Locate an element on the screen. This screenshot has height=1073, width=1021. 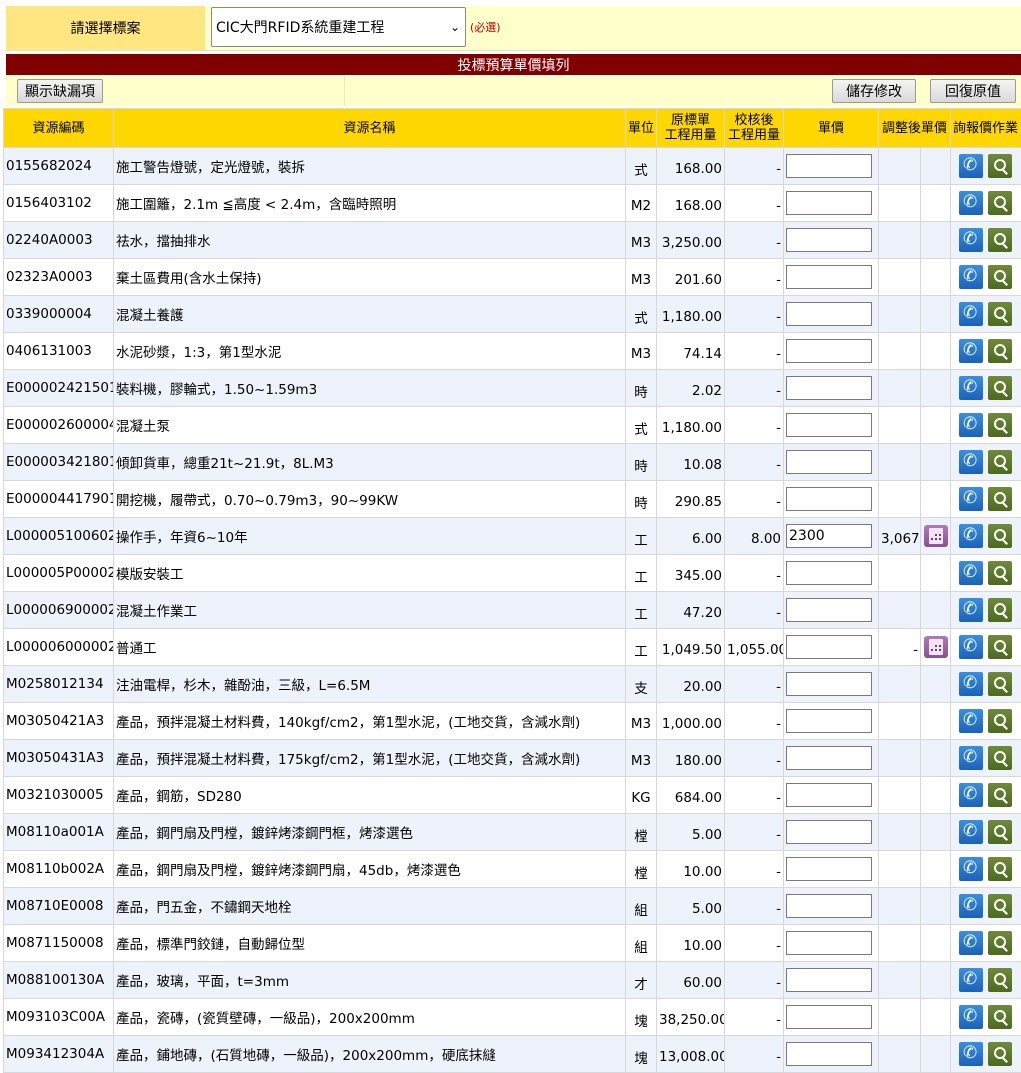
resource-name: 產品，瓷磚，(瓷質壁磚，一級品)，200x200mm is located at coordinates (370, 1017).